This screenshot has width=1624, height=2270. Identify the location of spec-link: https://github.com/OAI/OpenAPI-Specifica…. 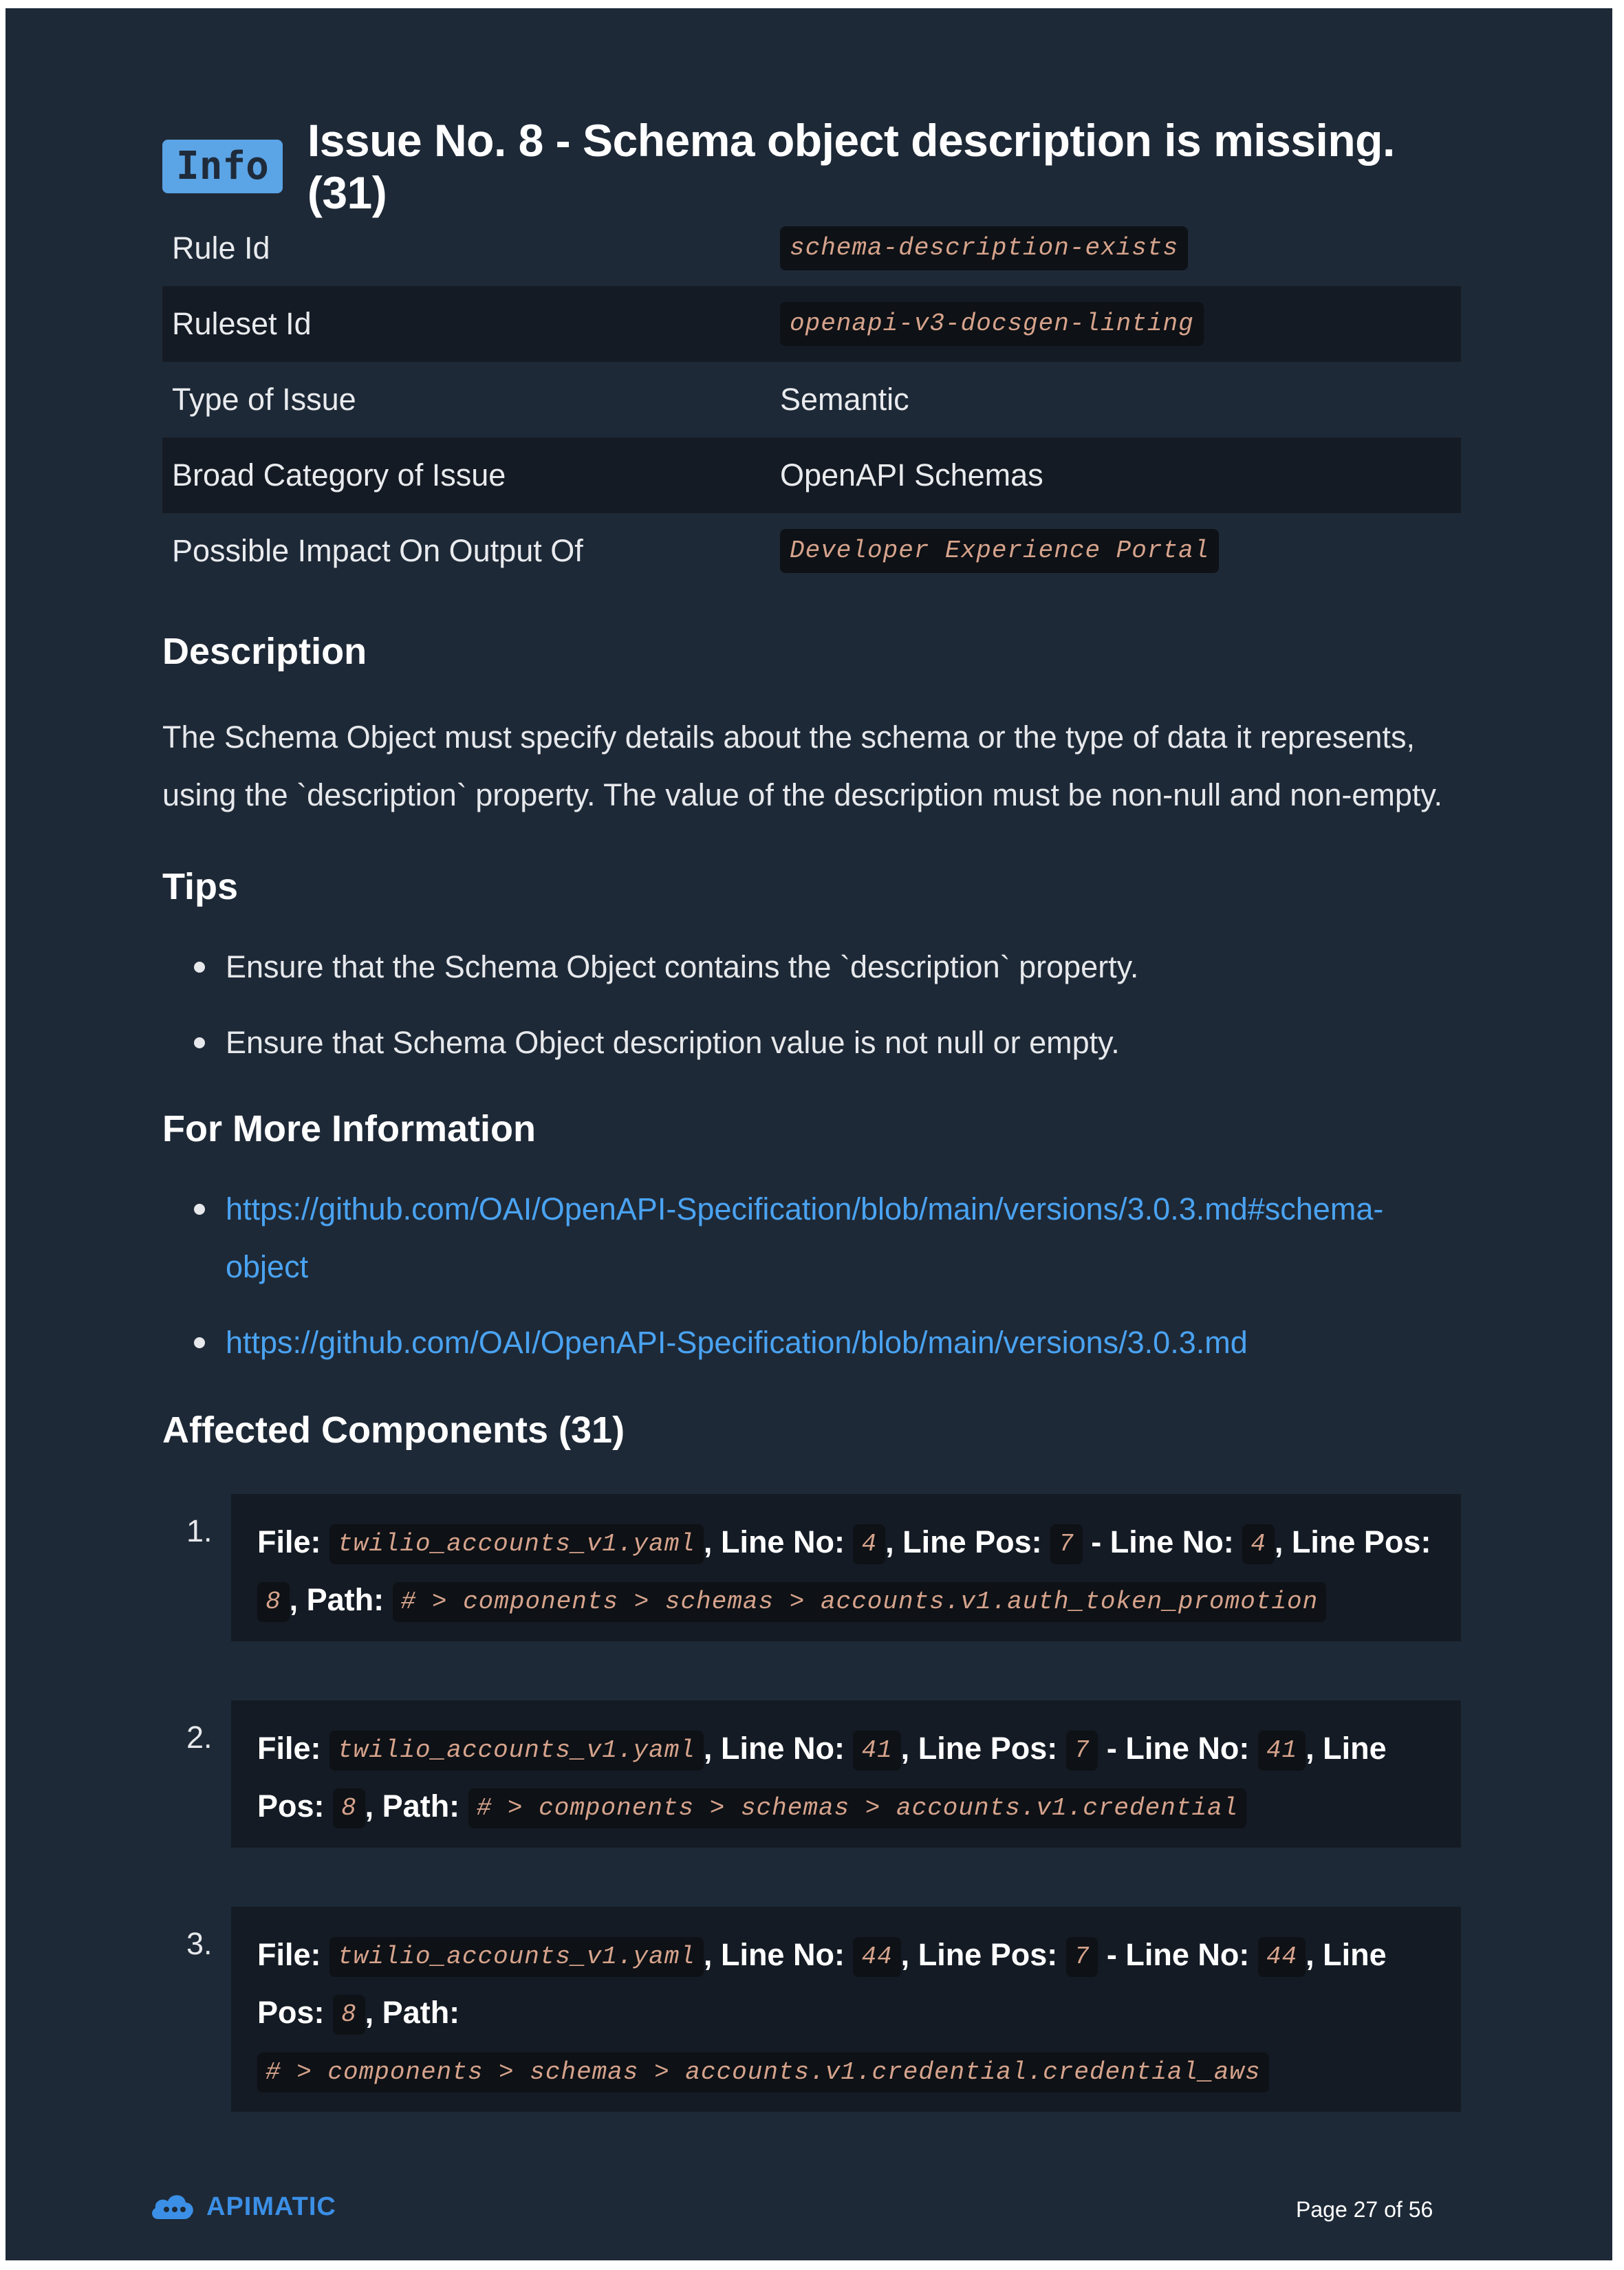
(737, 1342).